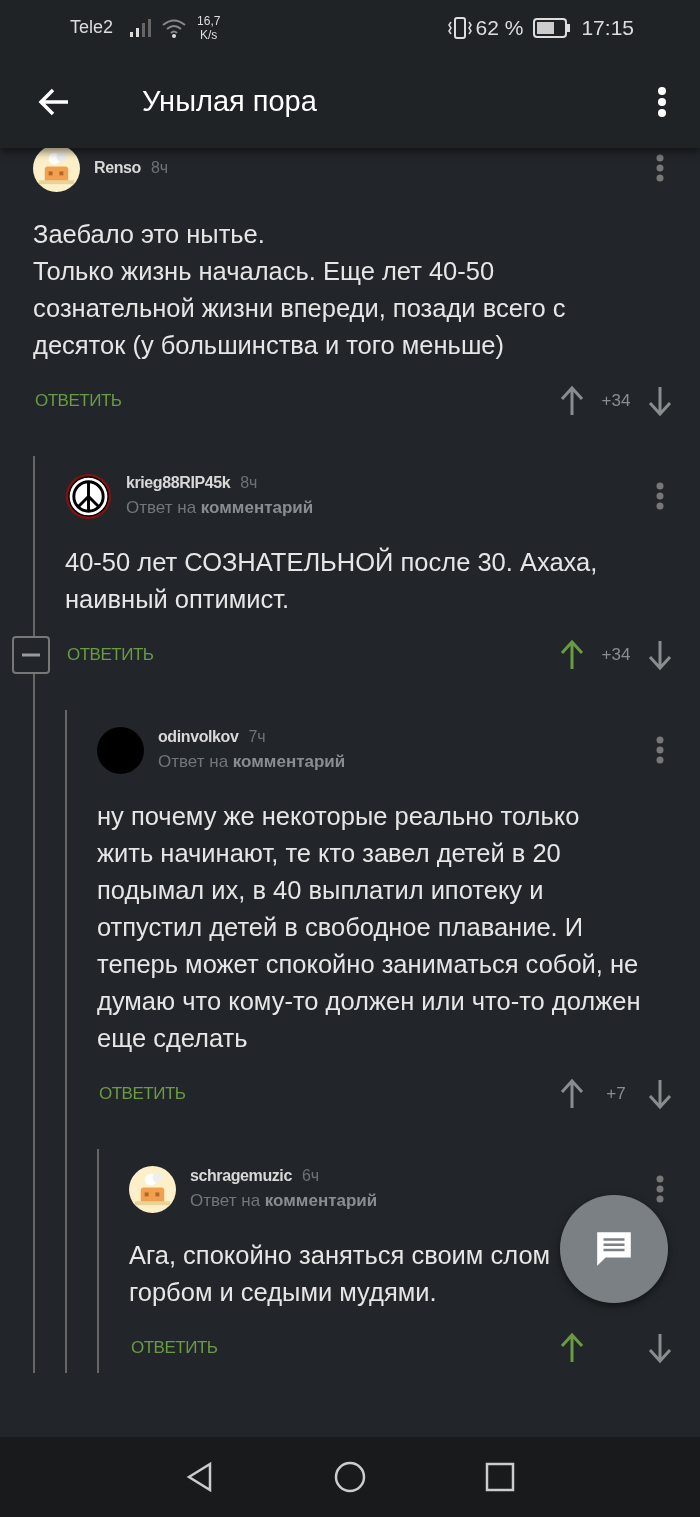 The height and width of the screenshot is (1517, 700). I want to click on more-options-icon, so click(662, 101).